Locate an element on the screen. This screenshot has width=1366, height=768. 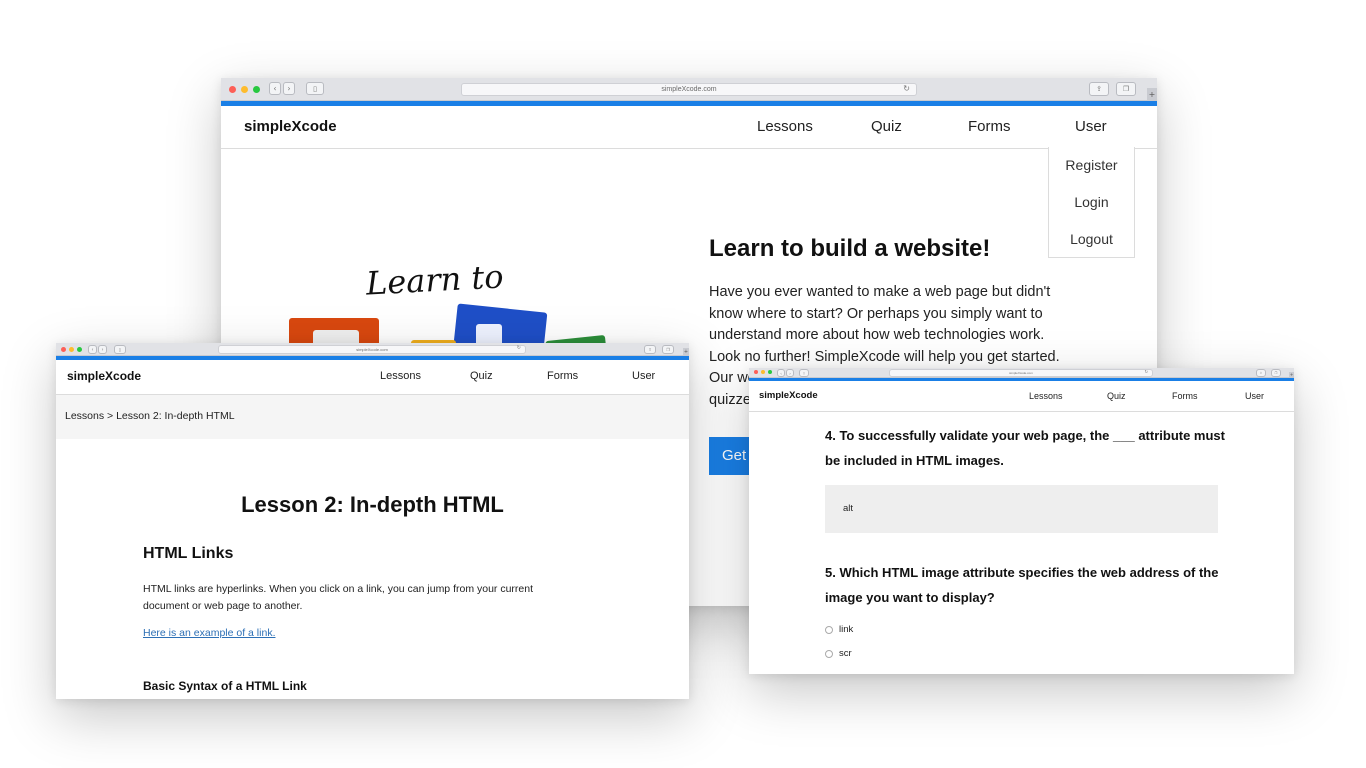
radio-option-link: link is located at coordinates (839, 629).